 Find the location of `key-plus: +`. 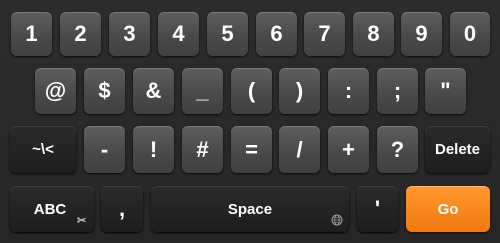

key-plus: + is located at coordinates (348, 149).